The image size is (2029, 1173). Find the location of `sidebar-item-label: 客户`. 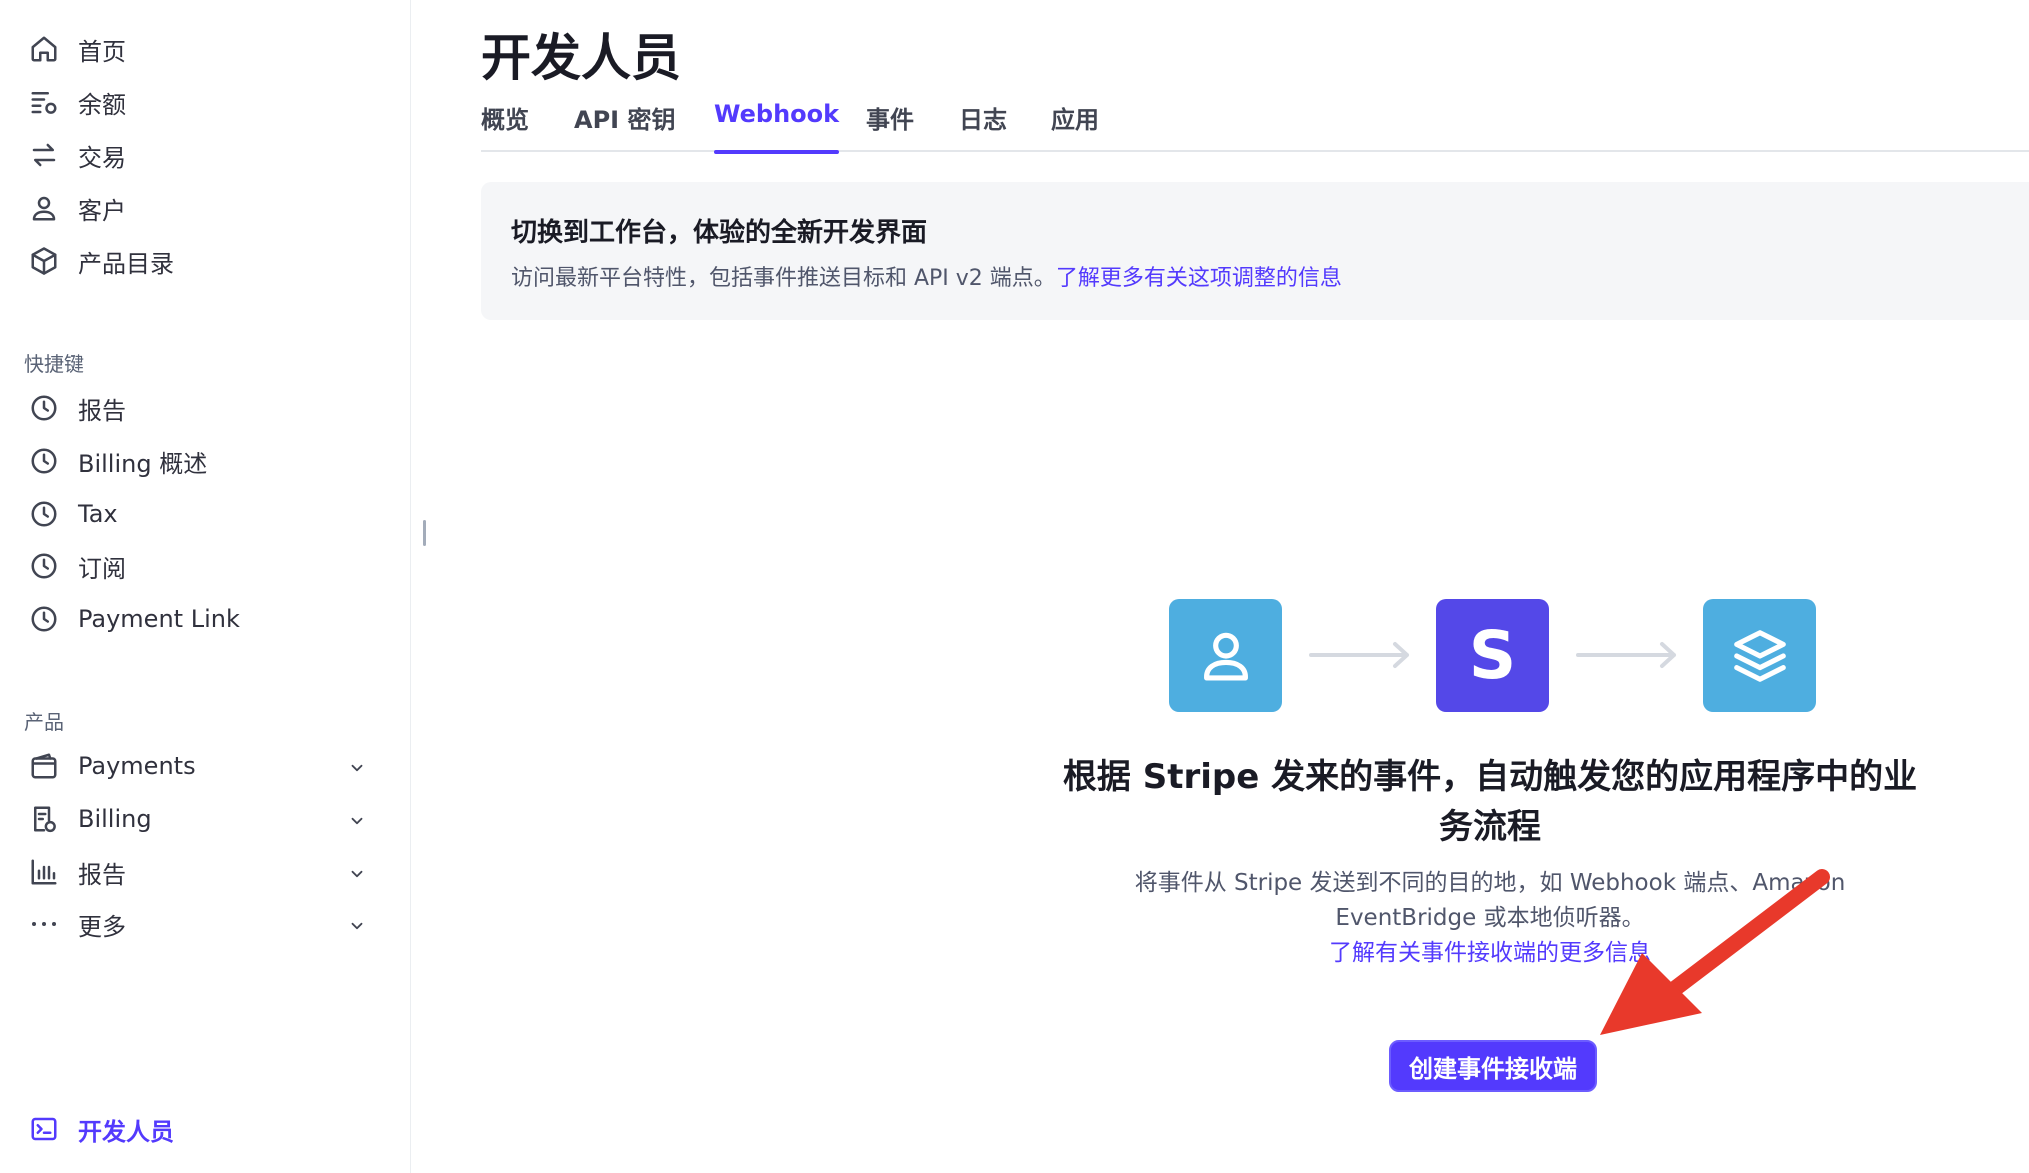

sidebar-item-label: 客户 is located at coordinates (102, 210).